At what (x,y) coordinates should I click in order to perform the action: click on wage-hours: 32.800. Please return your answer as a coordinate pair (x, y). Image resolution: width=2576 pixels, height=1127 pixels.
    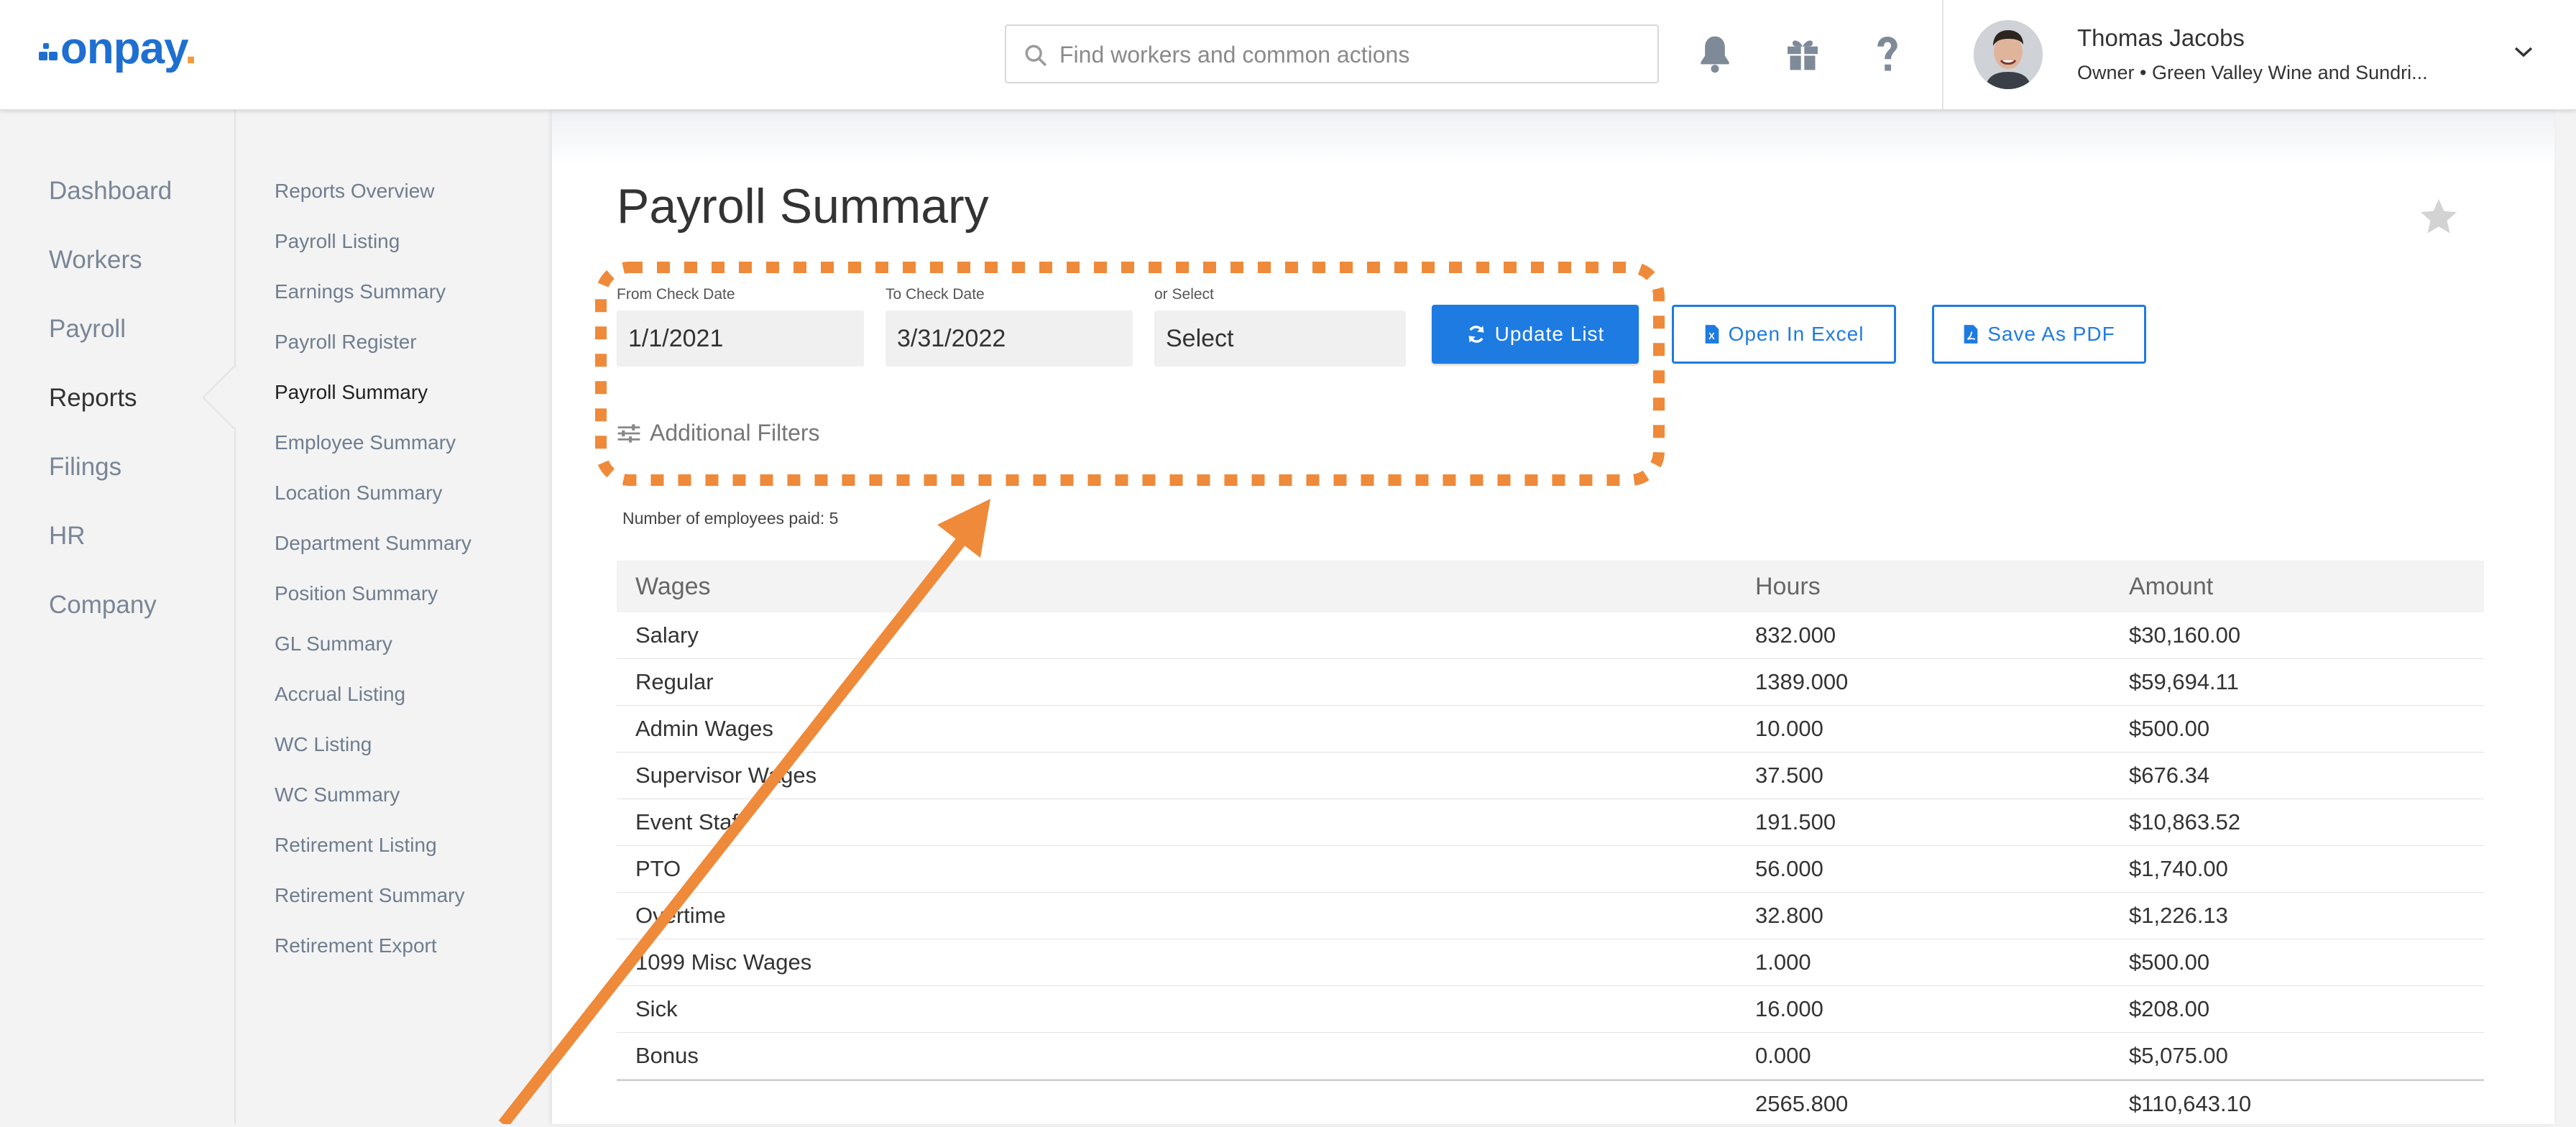
    Looking at the image, I should click on (1789, 915).